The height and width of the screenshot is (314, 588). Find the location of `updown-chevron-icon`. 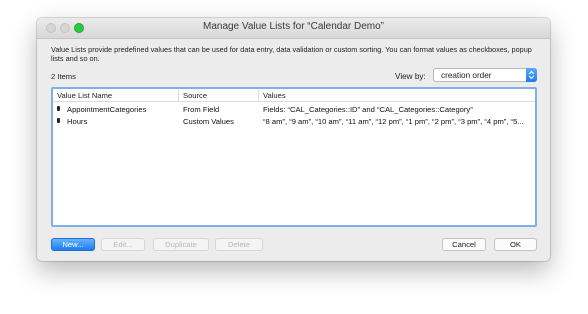

updown-chevron-icon is located at coordinates (531, 75).